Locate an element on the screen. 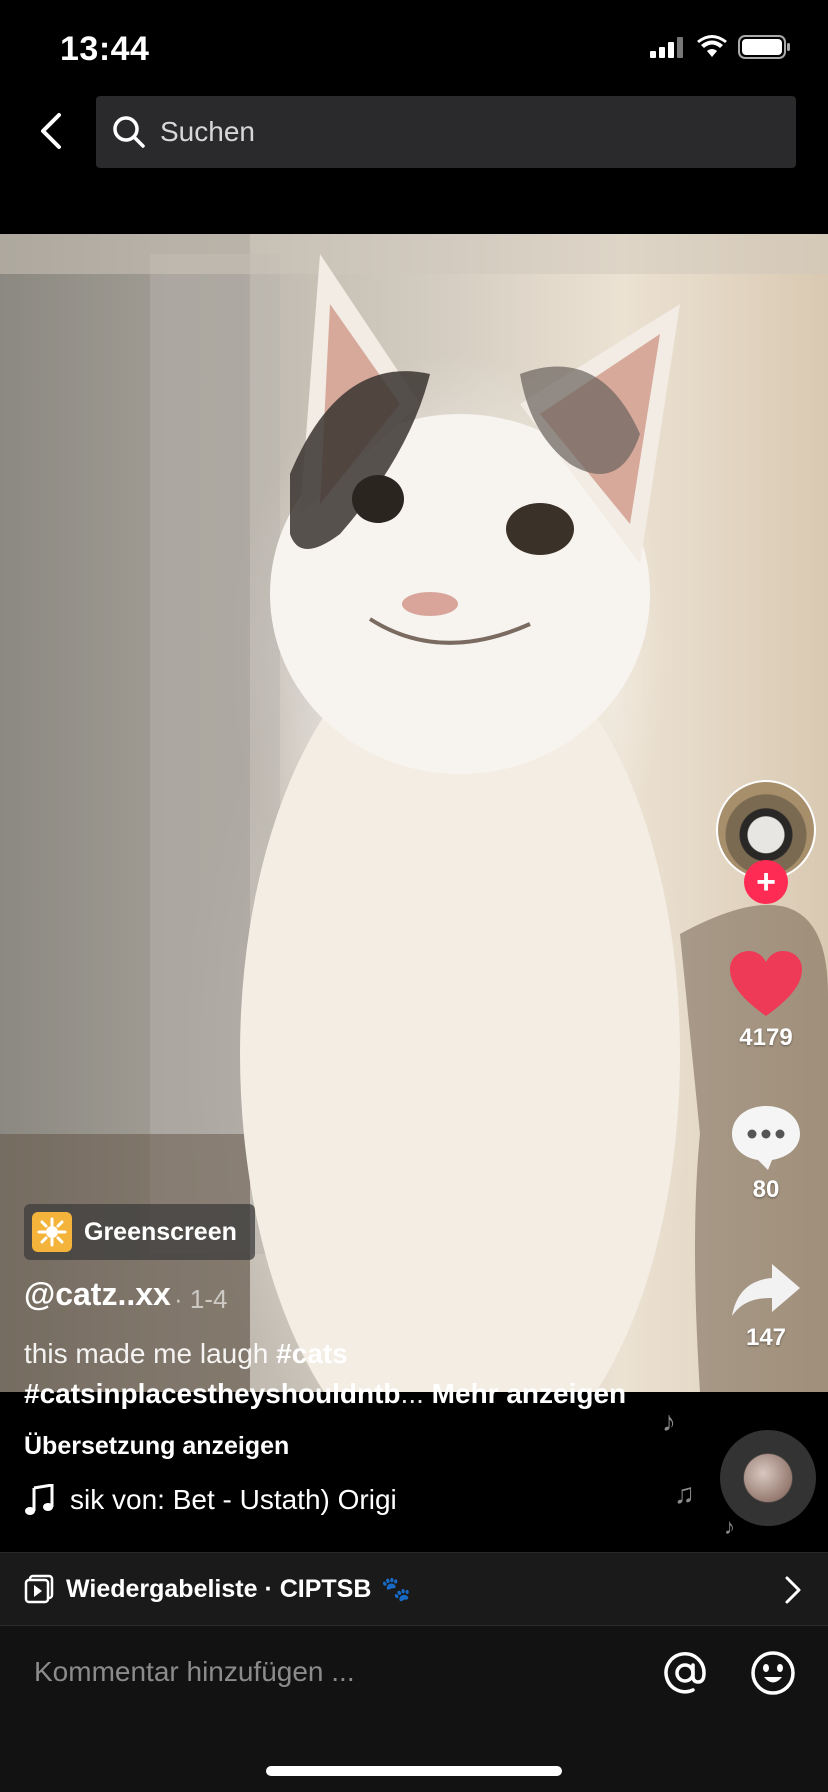 The height and width of the screenshot is (1792, 828). playlist-bar: Wiedergabeliste · CIPTSB 🐾 is located at coordinates (414, 1589).